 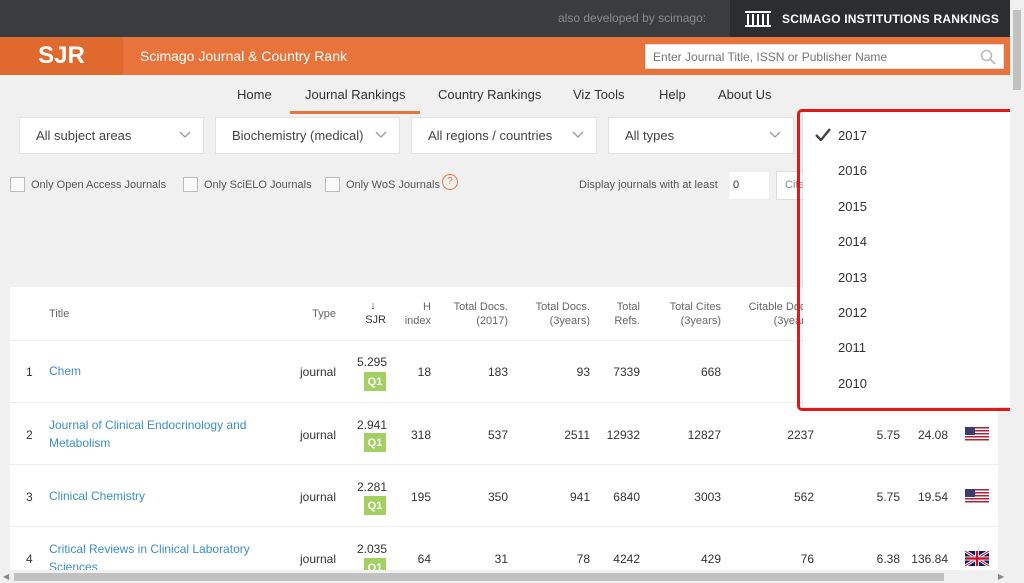 What do you see at coordinates (800, 435) in the screenshot?
I see `citable-docs-3y: 2237` at bounding box center [800, 435].